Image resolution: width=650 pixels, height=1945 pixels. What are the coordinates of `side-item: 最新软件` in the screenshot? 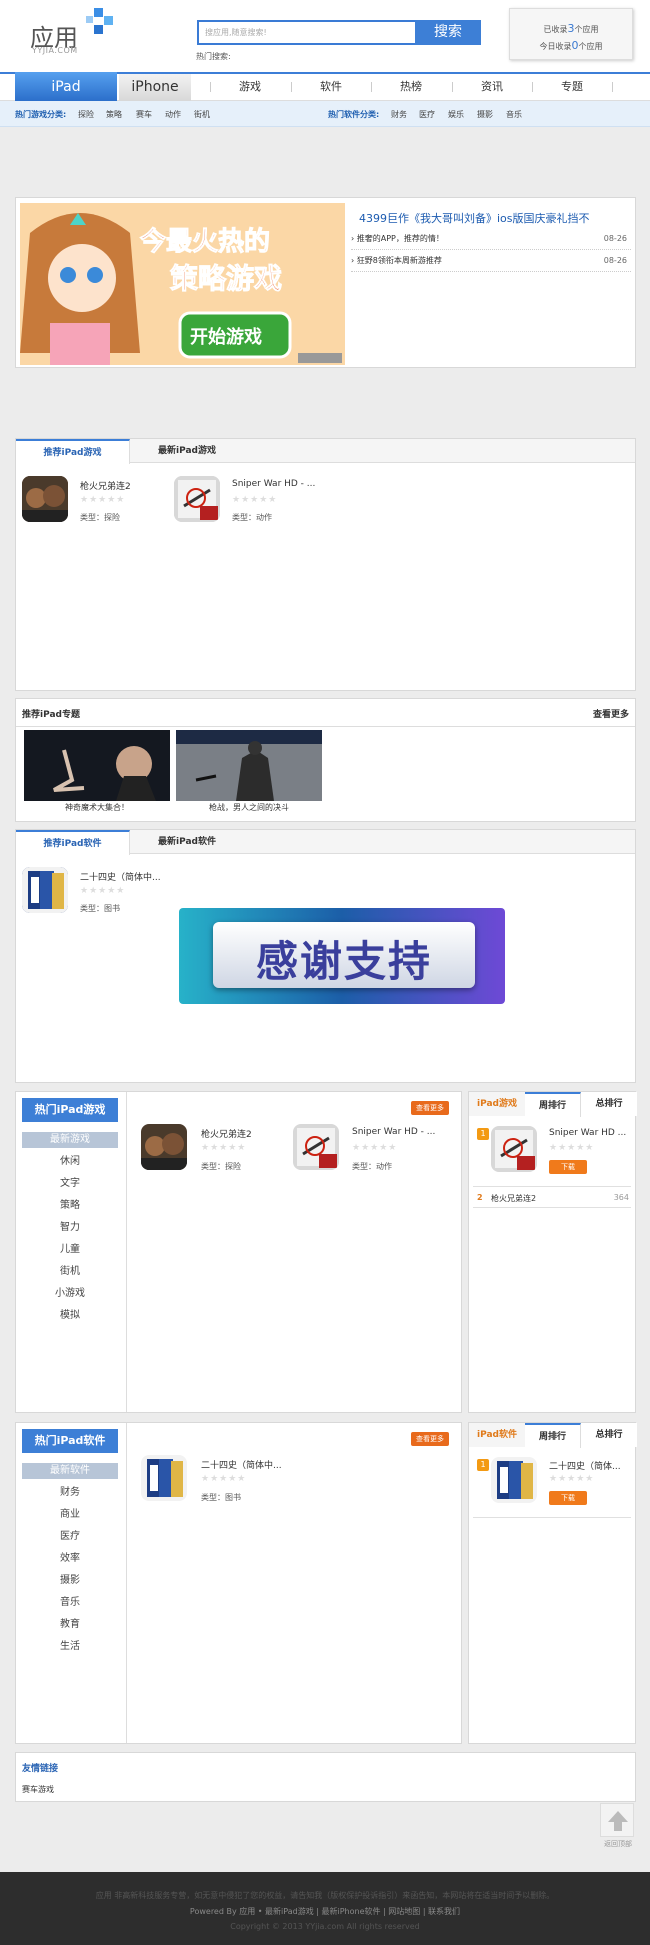 It's located at (70, 1471).